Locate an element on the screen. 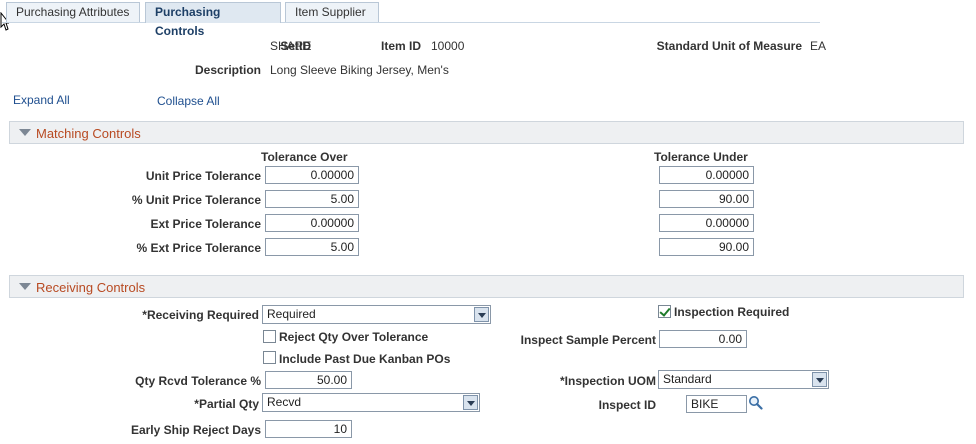 Image resolution: width=976 pixels, height=444 pixels. receiving-required-select: Required is located at coordinates (376, 314).